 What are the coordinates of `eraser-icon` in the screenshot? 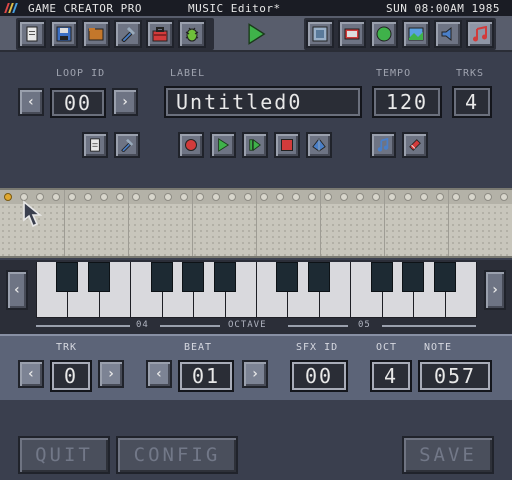 It's located at (415, 145).